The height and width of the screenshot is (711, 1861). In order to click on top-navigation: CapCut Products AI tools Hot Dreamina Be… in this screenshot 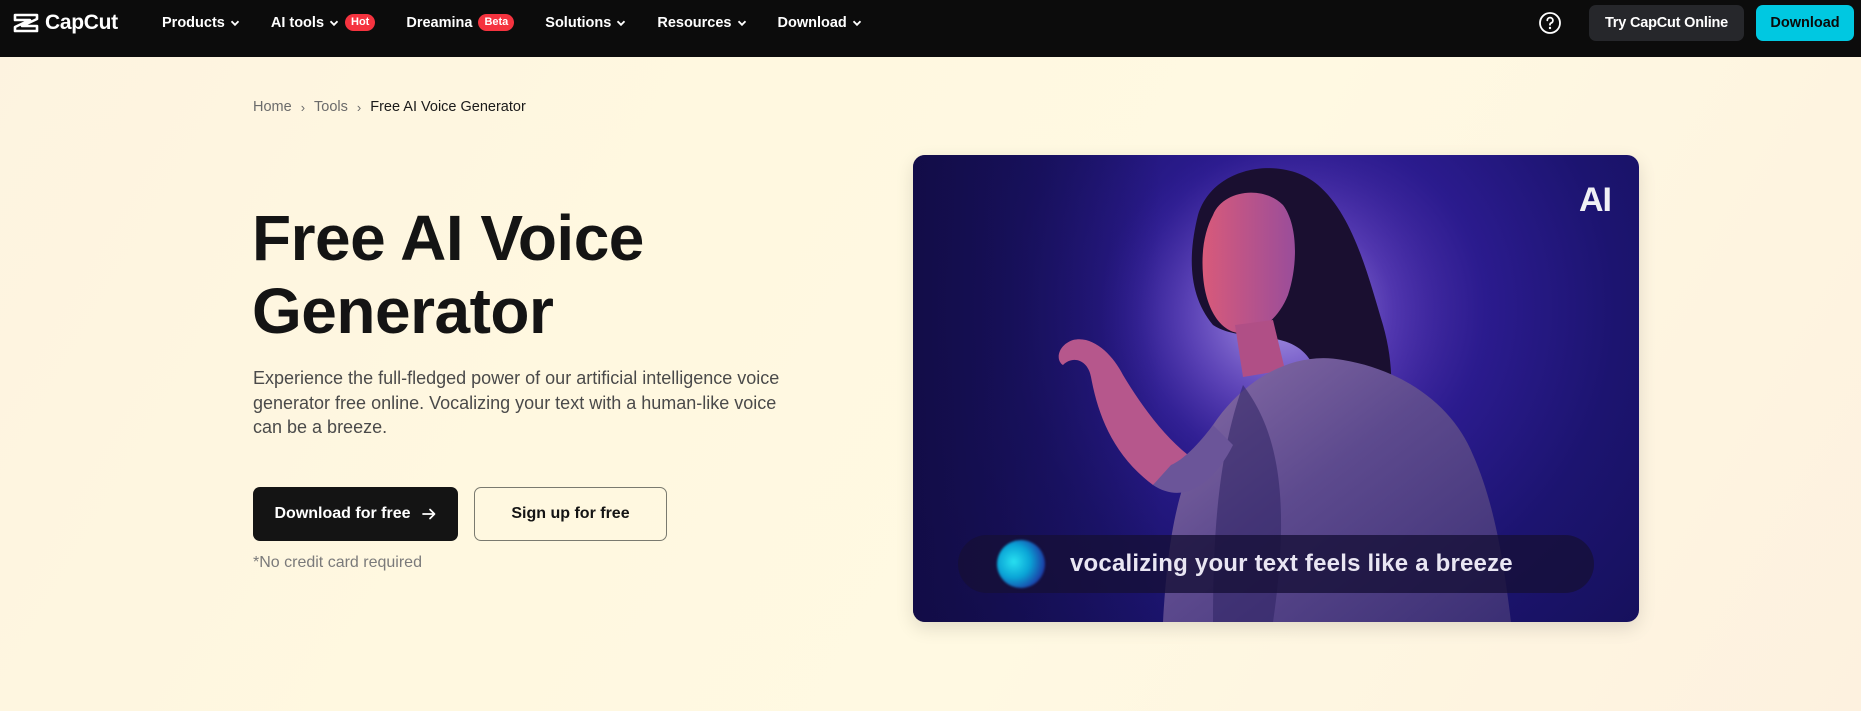, I will do `click(930, 28)`.